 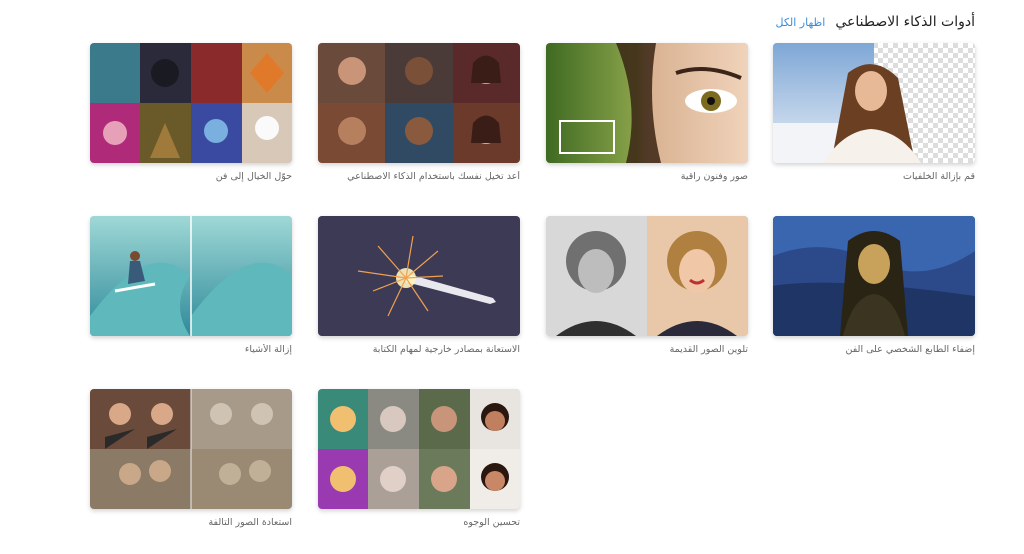 I want to click on tool-card-colorize: تلوين الصور القديمة, so click(x=647, y=285).